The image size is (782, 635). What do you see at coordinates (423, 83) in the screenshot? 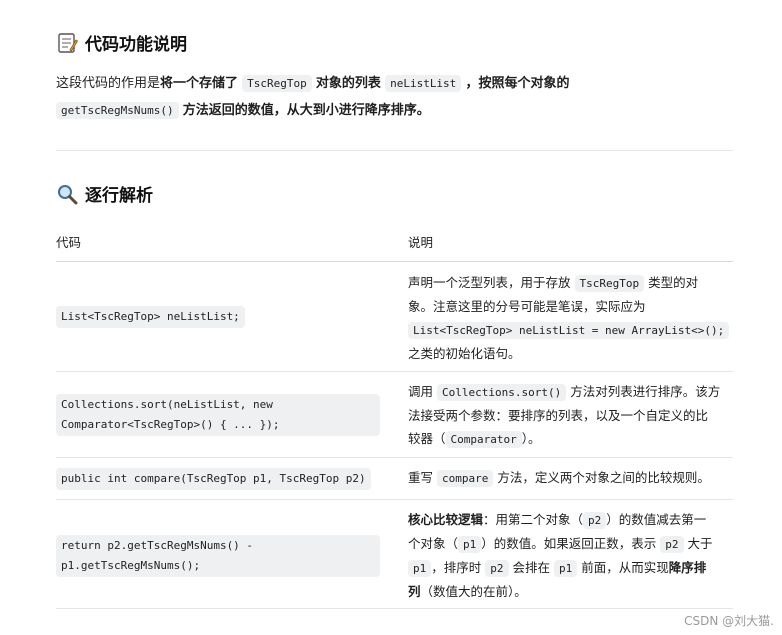
I see `inline-code: neListList` at bounding box center [423, 83].